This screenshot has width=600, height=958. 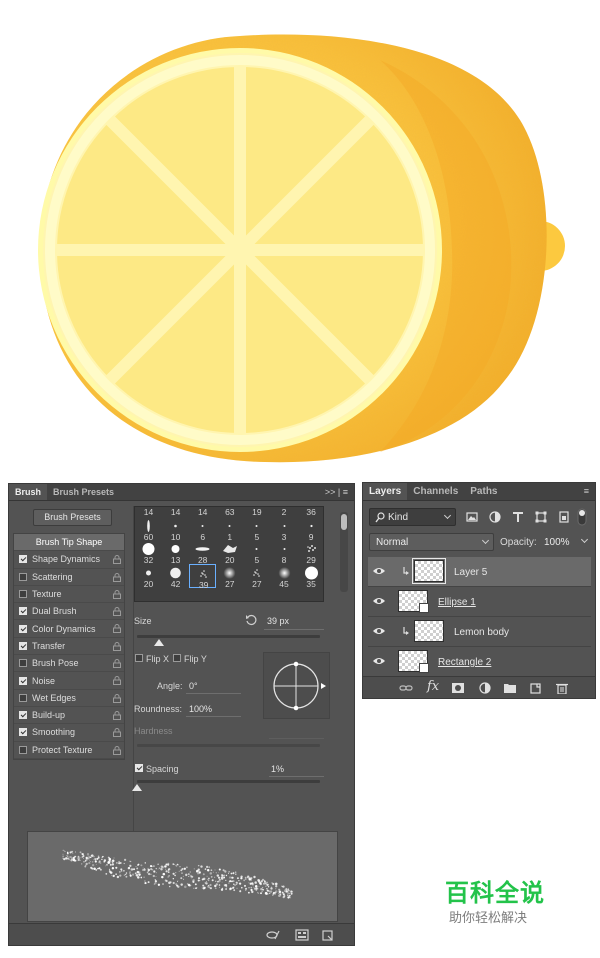 What do you see at coordinates (69, 681) in the screenshot?
I see `brush-option-noise: Noise` at bounding box center [69, 681].